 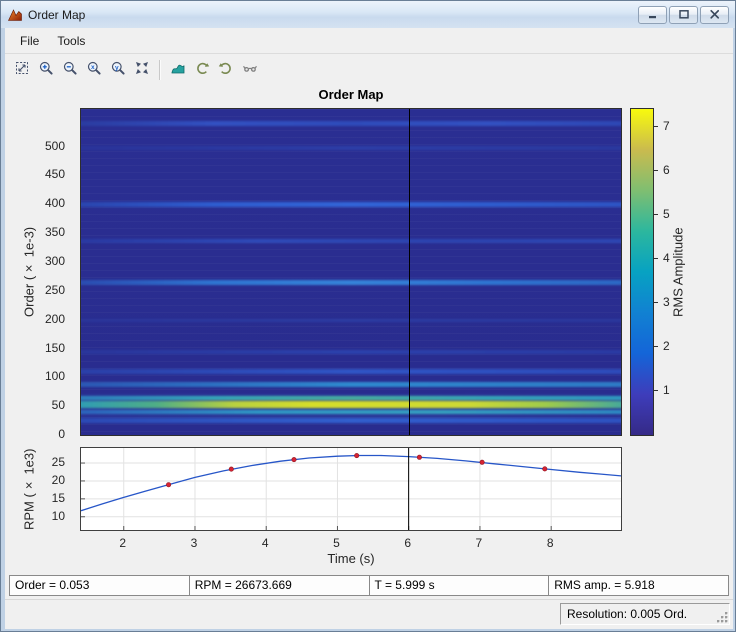 I want to click on tick-label: 7, so click(x=479, y=543).